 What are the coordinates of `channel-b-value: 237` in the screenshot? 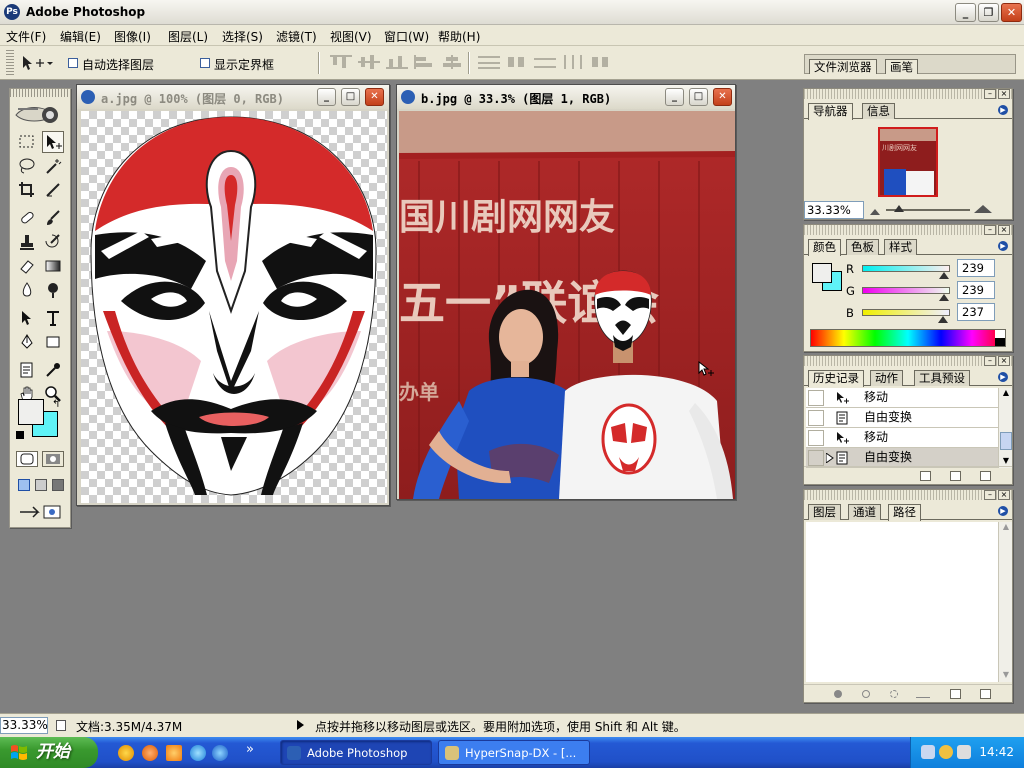 It's located at (976, 312).